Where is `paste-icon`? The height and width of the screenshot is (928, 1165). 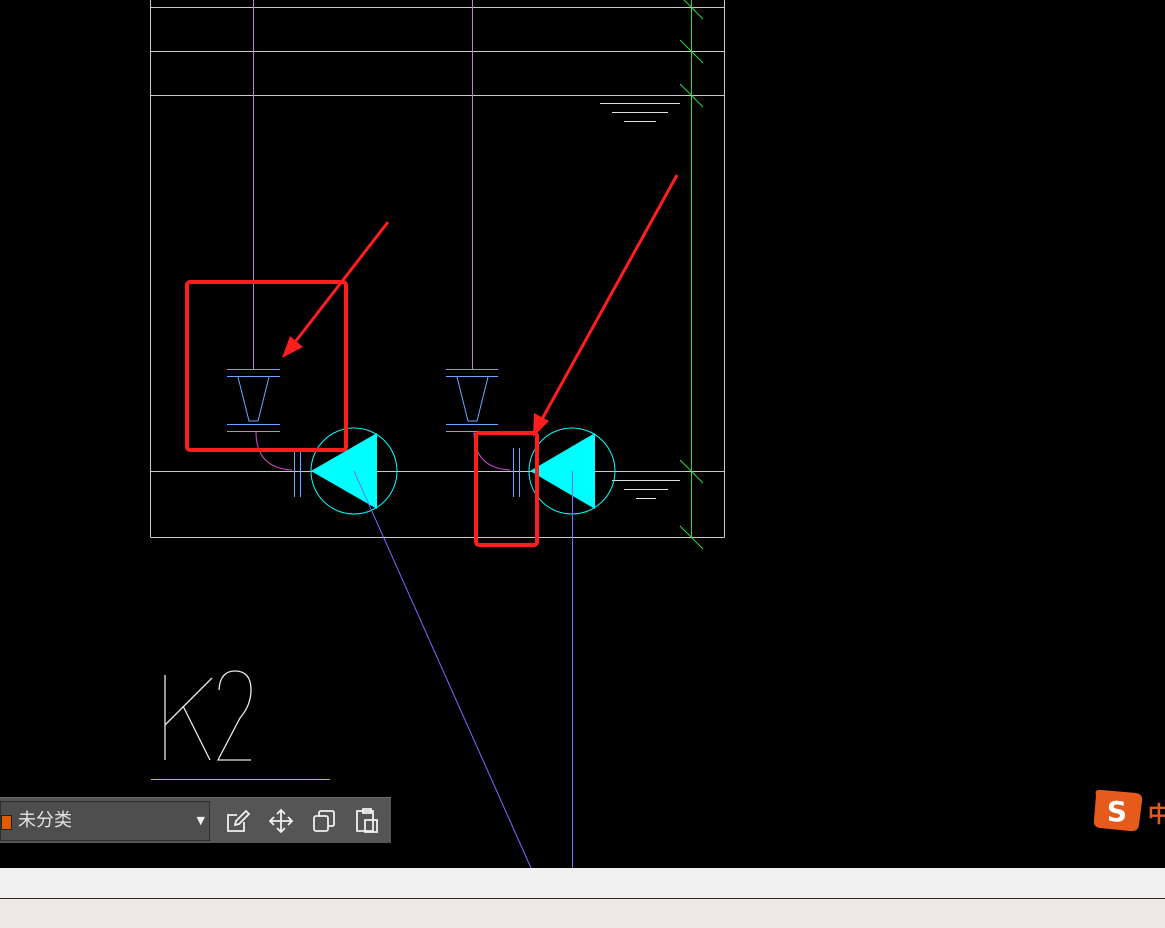
paste-icon is located at coordinates (367, 820).